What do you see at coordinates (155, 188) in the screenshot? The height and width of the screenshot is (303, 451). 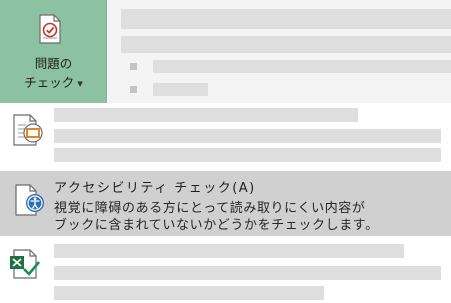 I see `accessibility-checker-title: アクセシビリティ チェック(A)` at bounding box center [155, 188].